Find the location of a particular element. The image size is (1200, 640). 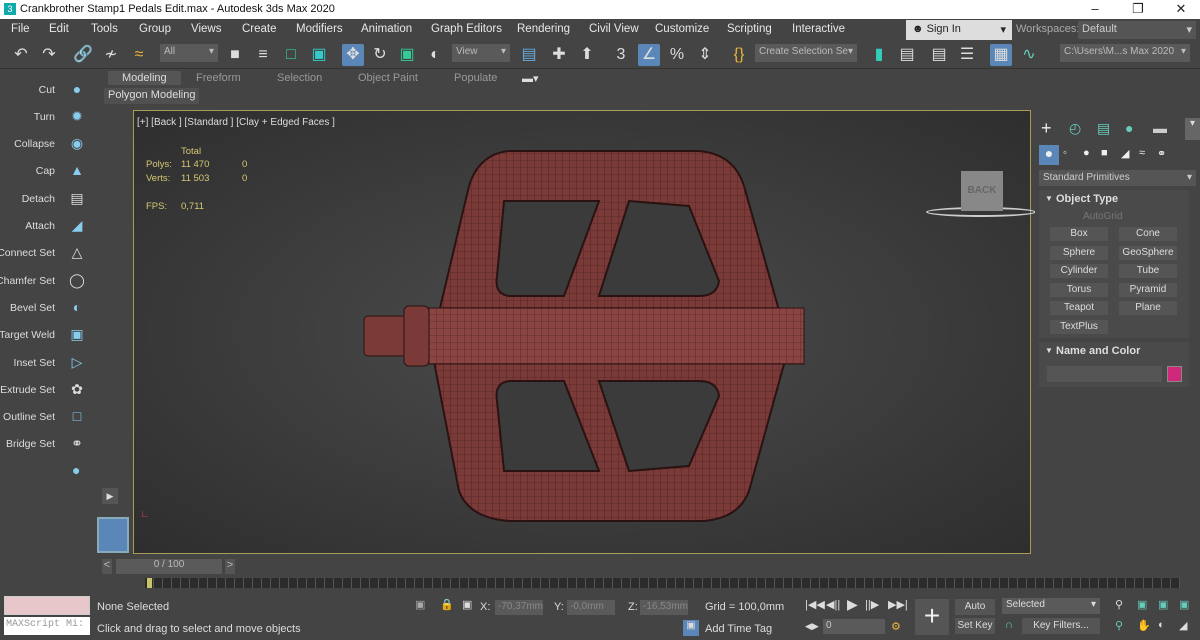

snaps-toggle-icon: 3 is located at coordinates (621, 55).